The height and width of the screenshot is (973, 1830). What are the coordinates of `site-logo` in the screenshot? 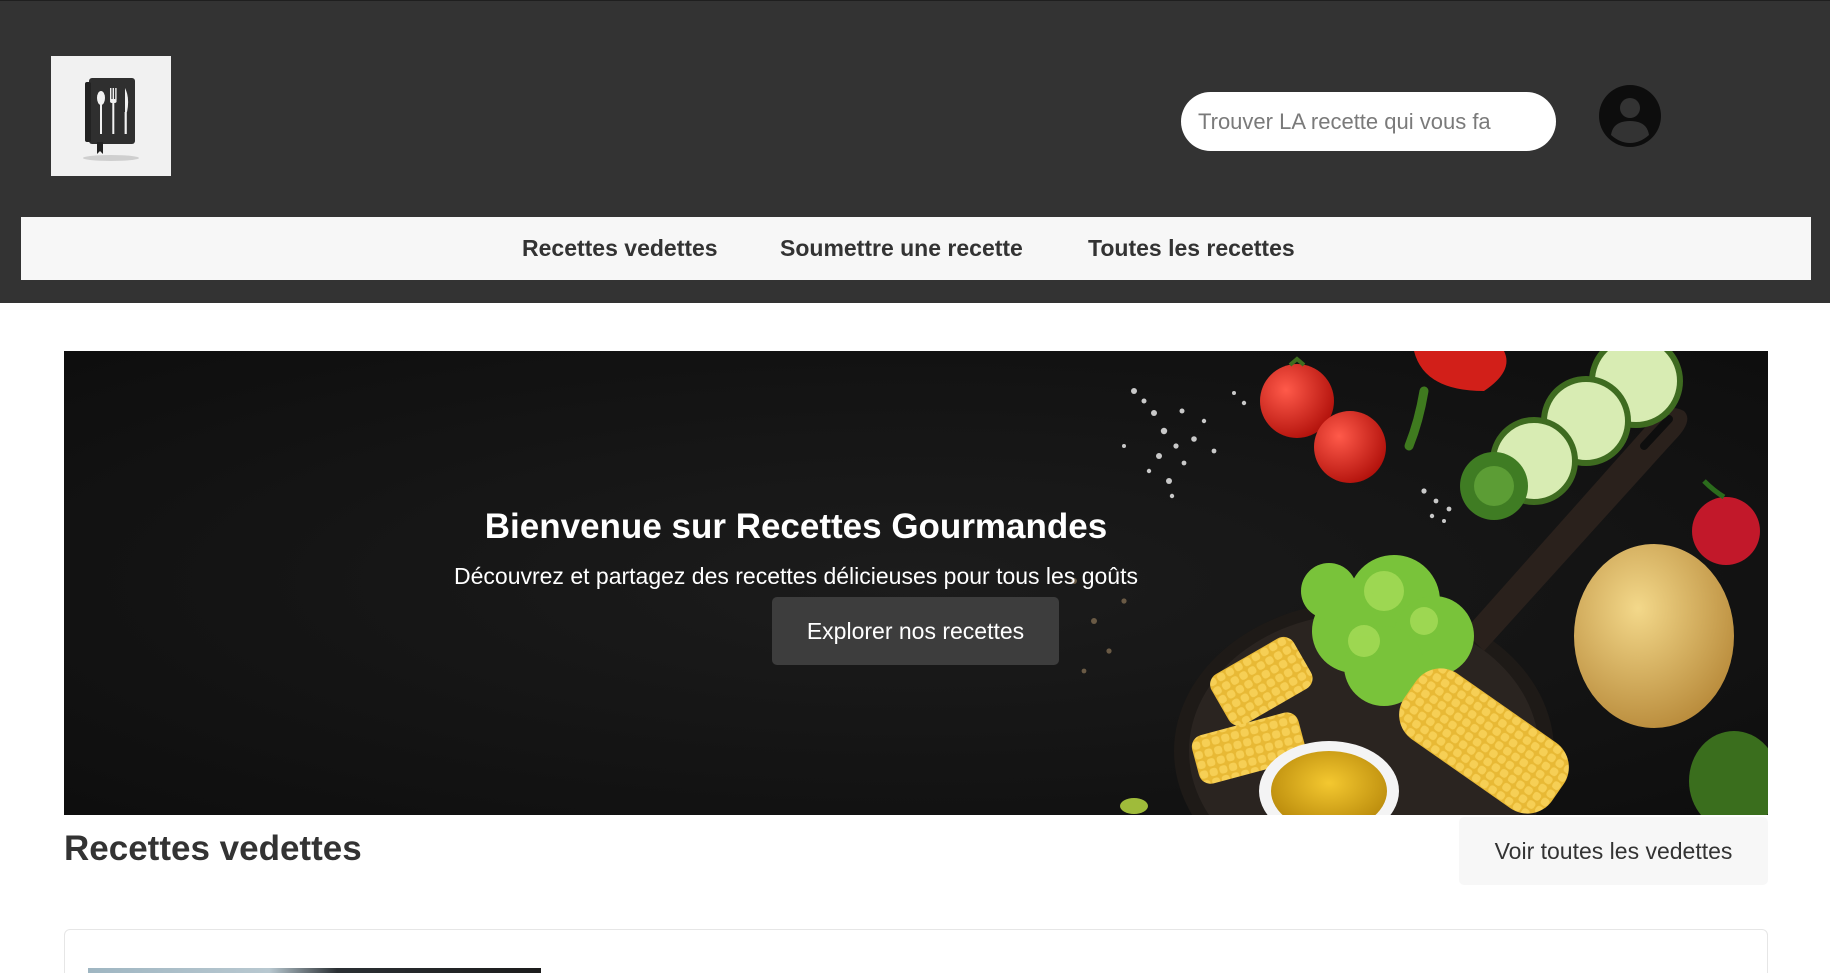 It's located at (111, 116).